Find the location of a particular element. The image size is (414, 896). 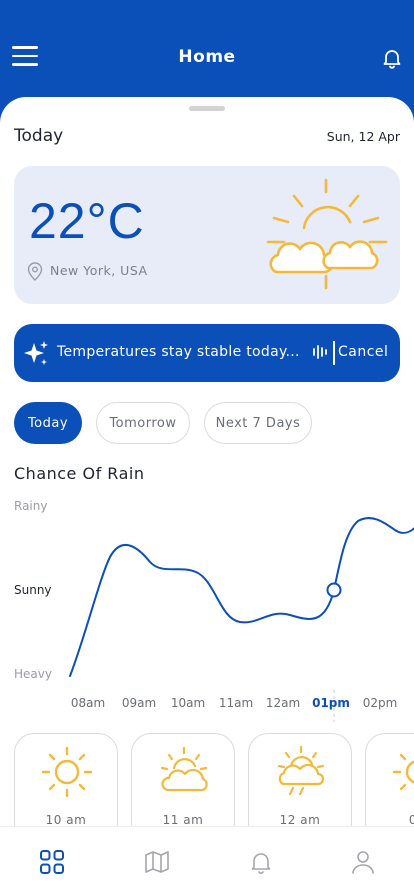

tab-tomorrow: Tomorrow is located at coordinates (143, 423).